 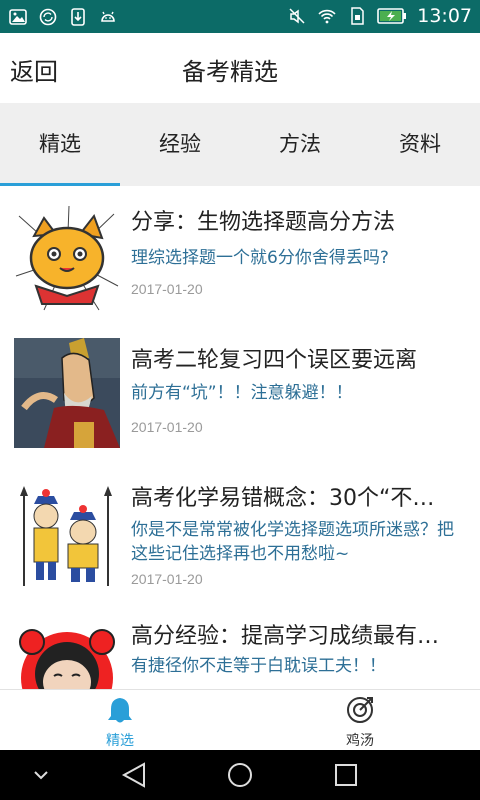 I want to click on tab-experience: 经验, so click(x=180, y=144).